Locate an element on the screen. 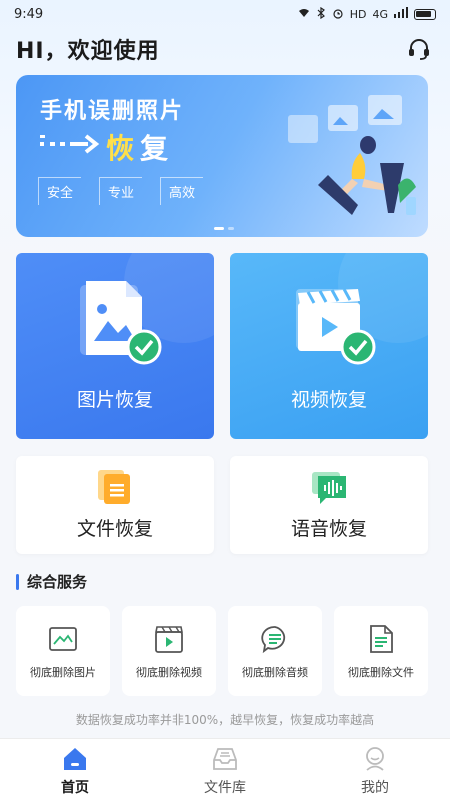  banner-subtitle-rest: 复 is located at coordinates (154, 148).